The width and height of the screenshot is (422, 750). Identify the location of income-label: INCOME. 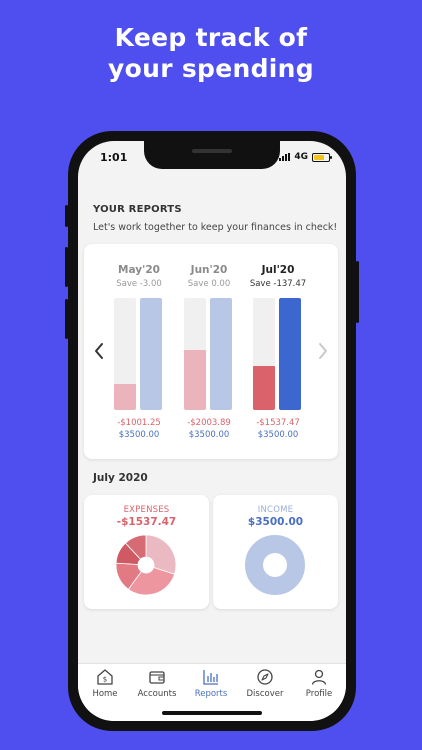
(275, 510).